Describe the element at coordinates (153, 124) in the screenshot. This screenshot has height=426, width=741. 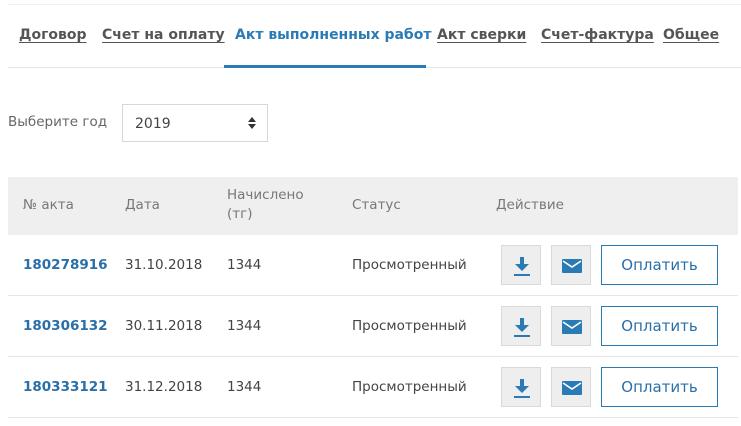
I see `year-select-value: 2019` at that location.